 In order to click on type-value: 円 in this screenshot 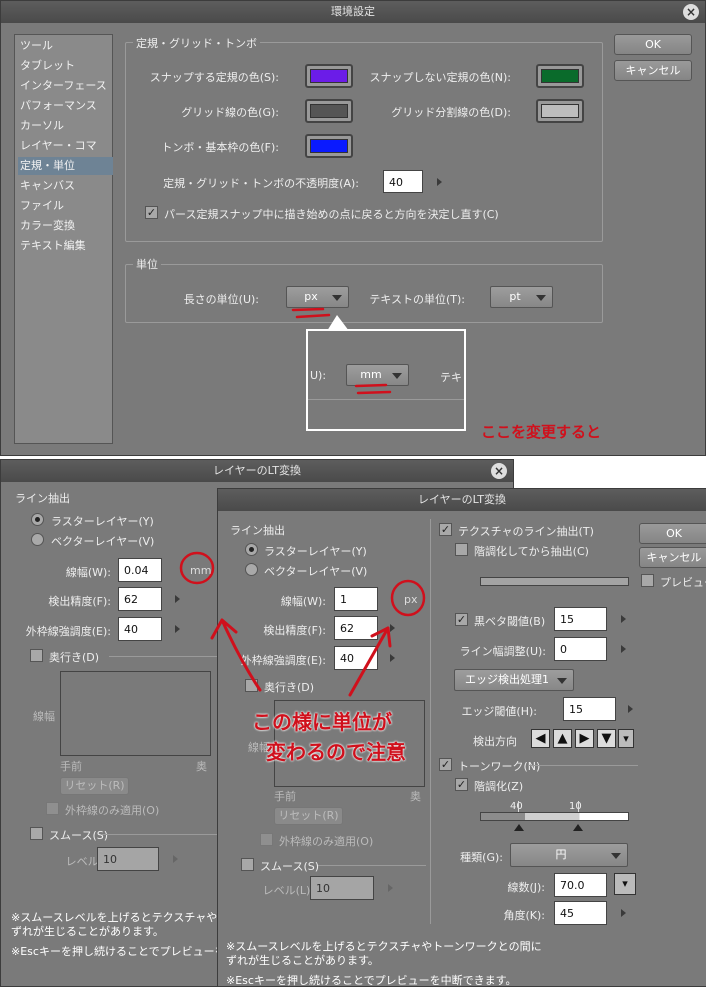, I will do `click(561, 854)`.